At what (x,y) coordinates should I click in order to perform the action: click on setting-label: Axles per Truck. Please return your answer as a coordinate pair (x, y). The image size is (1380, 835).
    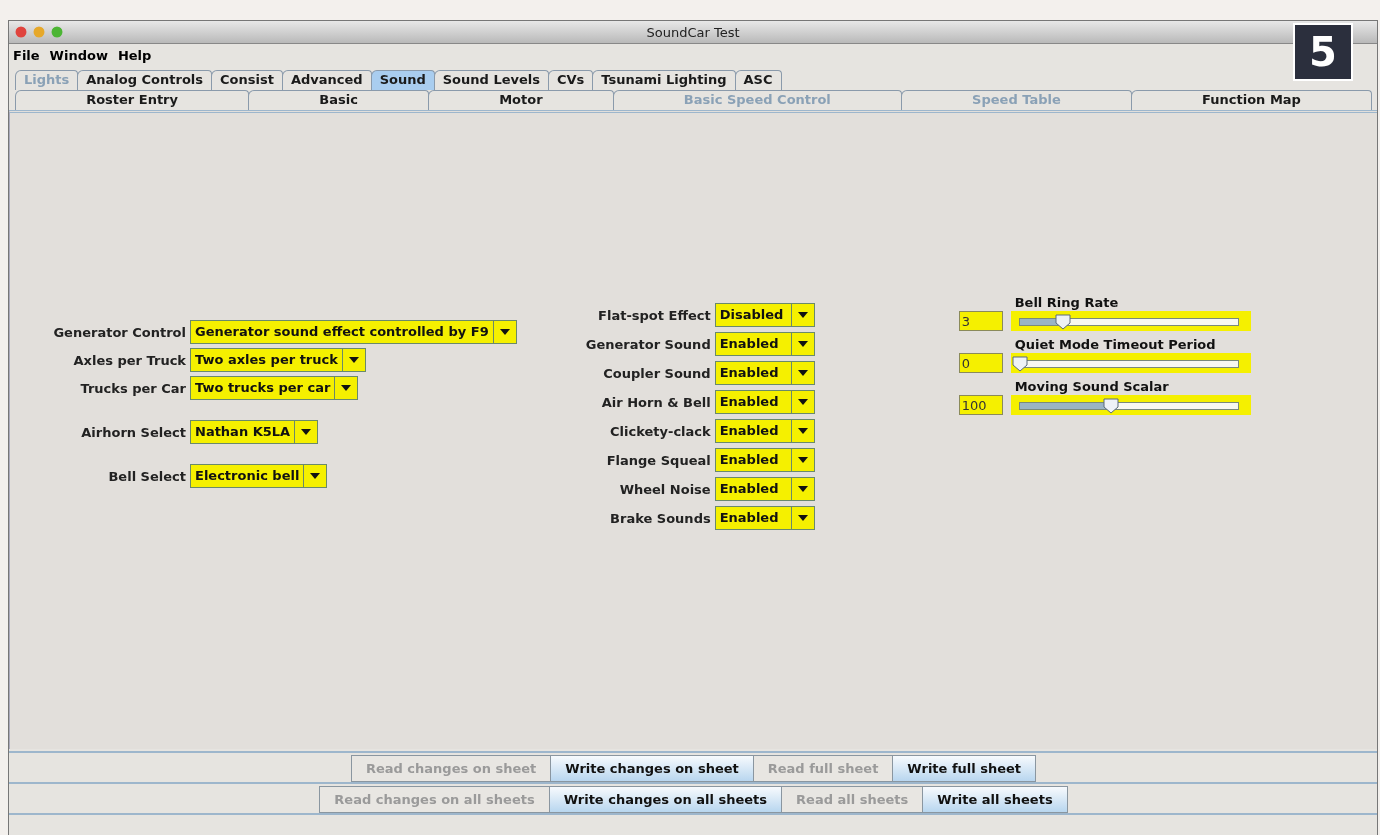
    Looking at the image, I should click on (129, 360).